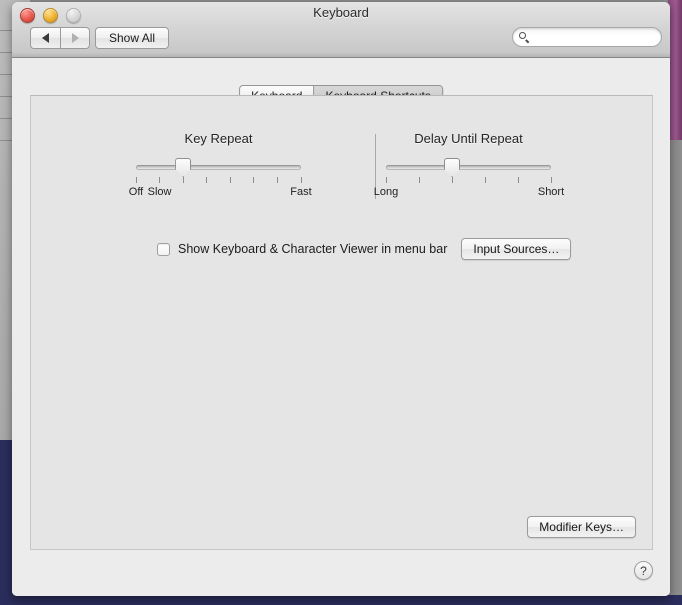  I want to click on help-button: ?, so click(643, 570).